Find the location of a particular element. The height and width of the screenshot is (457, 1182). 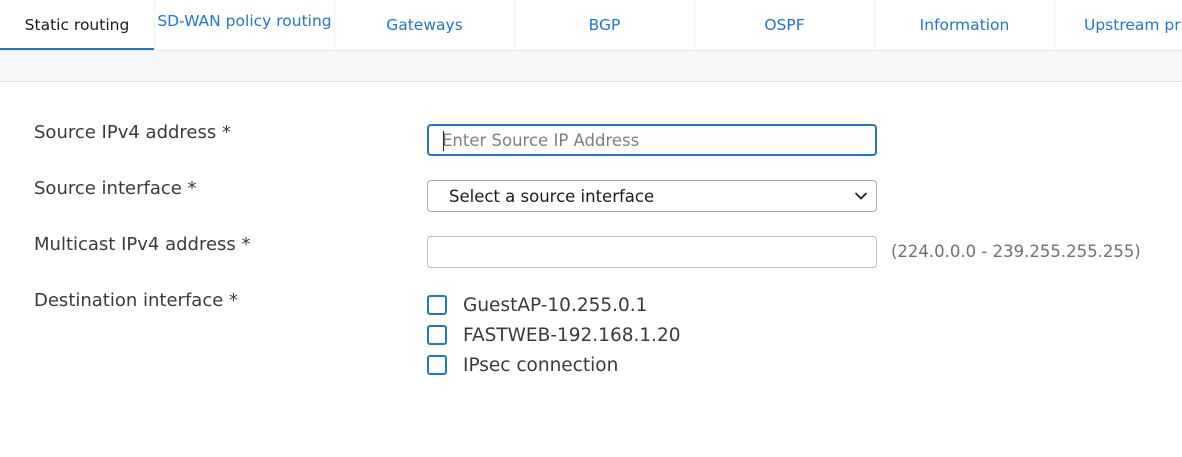

tab-static-routing: Static routing is located at coordinates (77, 25).